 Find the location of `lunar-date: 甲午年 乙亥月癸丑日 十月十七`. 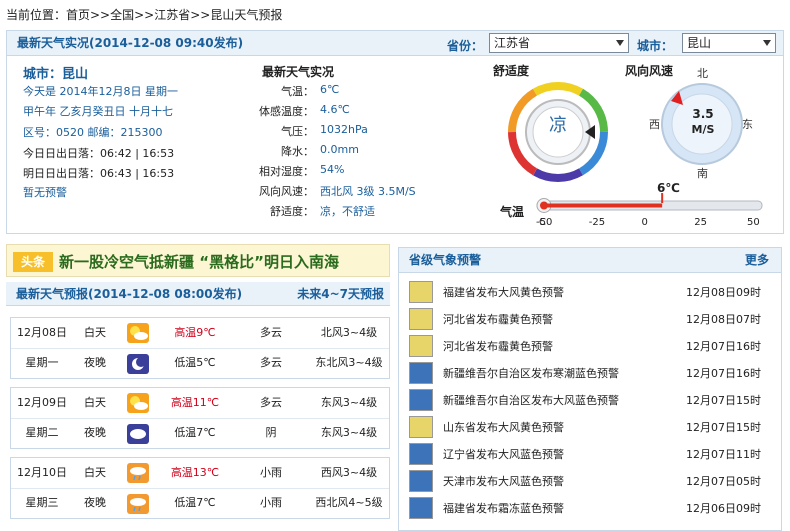

lunar-date: 甲午年 乙亥月癸丑日 十月十七 is located at coordinates (98, 111).